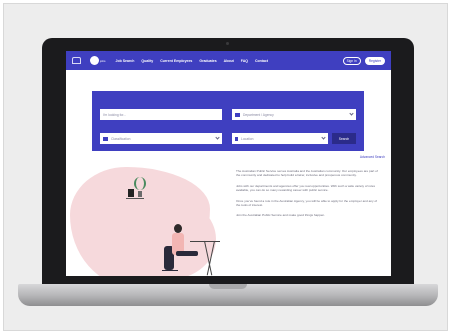  Describe the element at coordinates (125, 61) in the screenshot. I see `nav-link-job-search: Job Search` at that location.